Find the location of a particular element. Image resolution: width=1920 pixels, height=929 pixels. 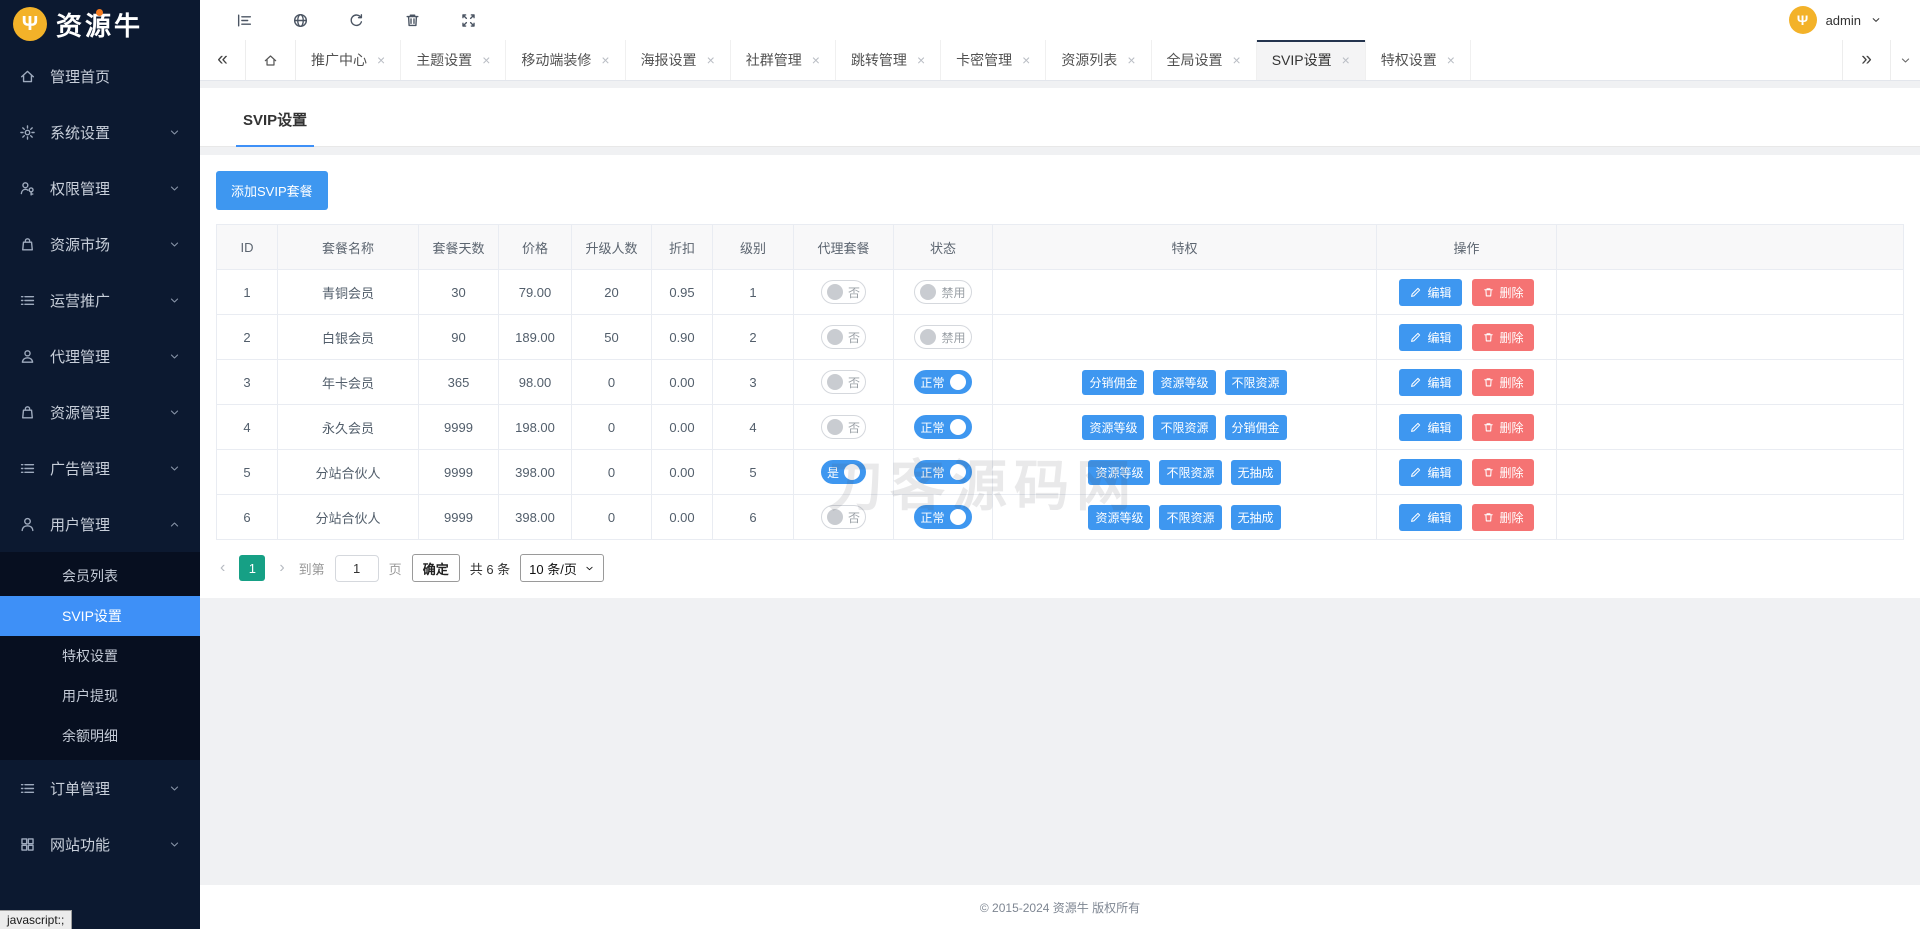

tab-label: 海报设置 is located at coordinates (668, 60).